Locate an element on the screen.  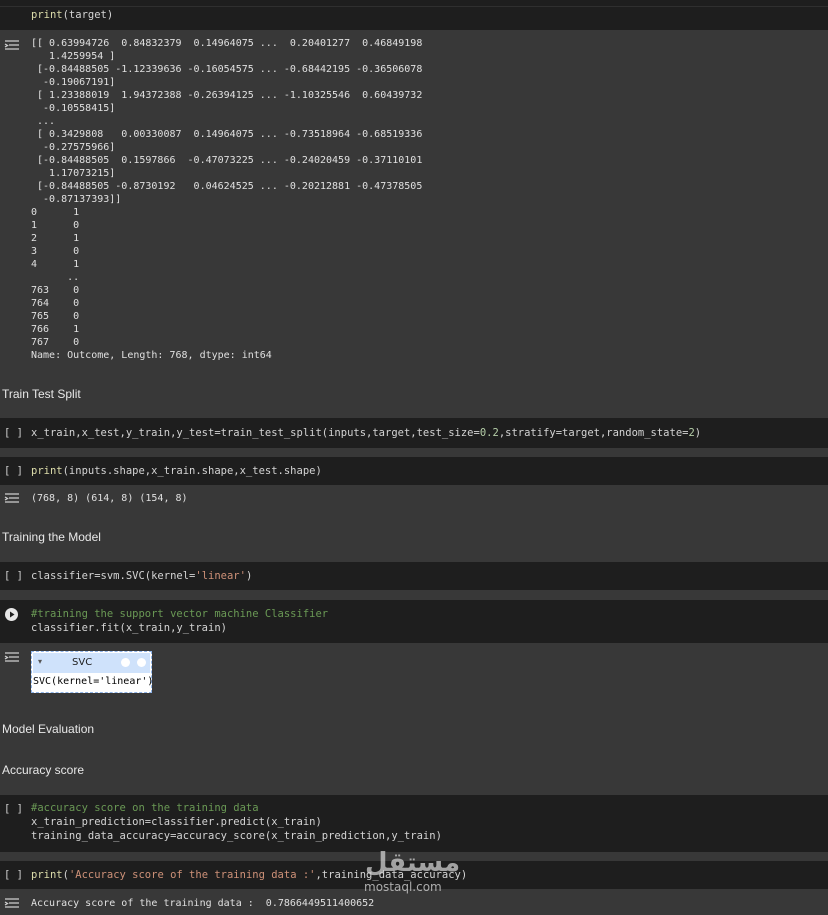
svc-repr-text: SVC(kernel='linear') is located at coordinates (93, 681).